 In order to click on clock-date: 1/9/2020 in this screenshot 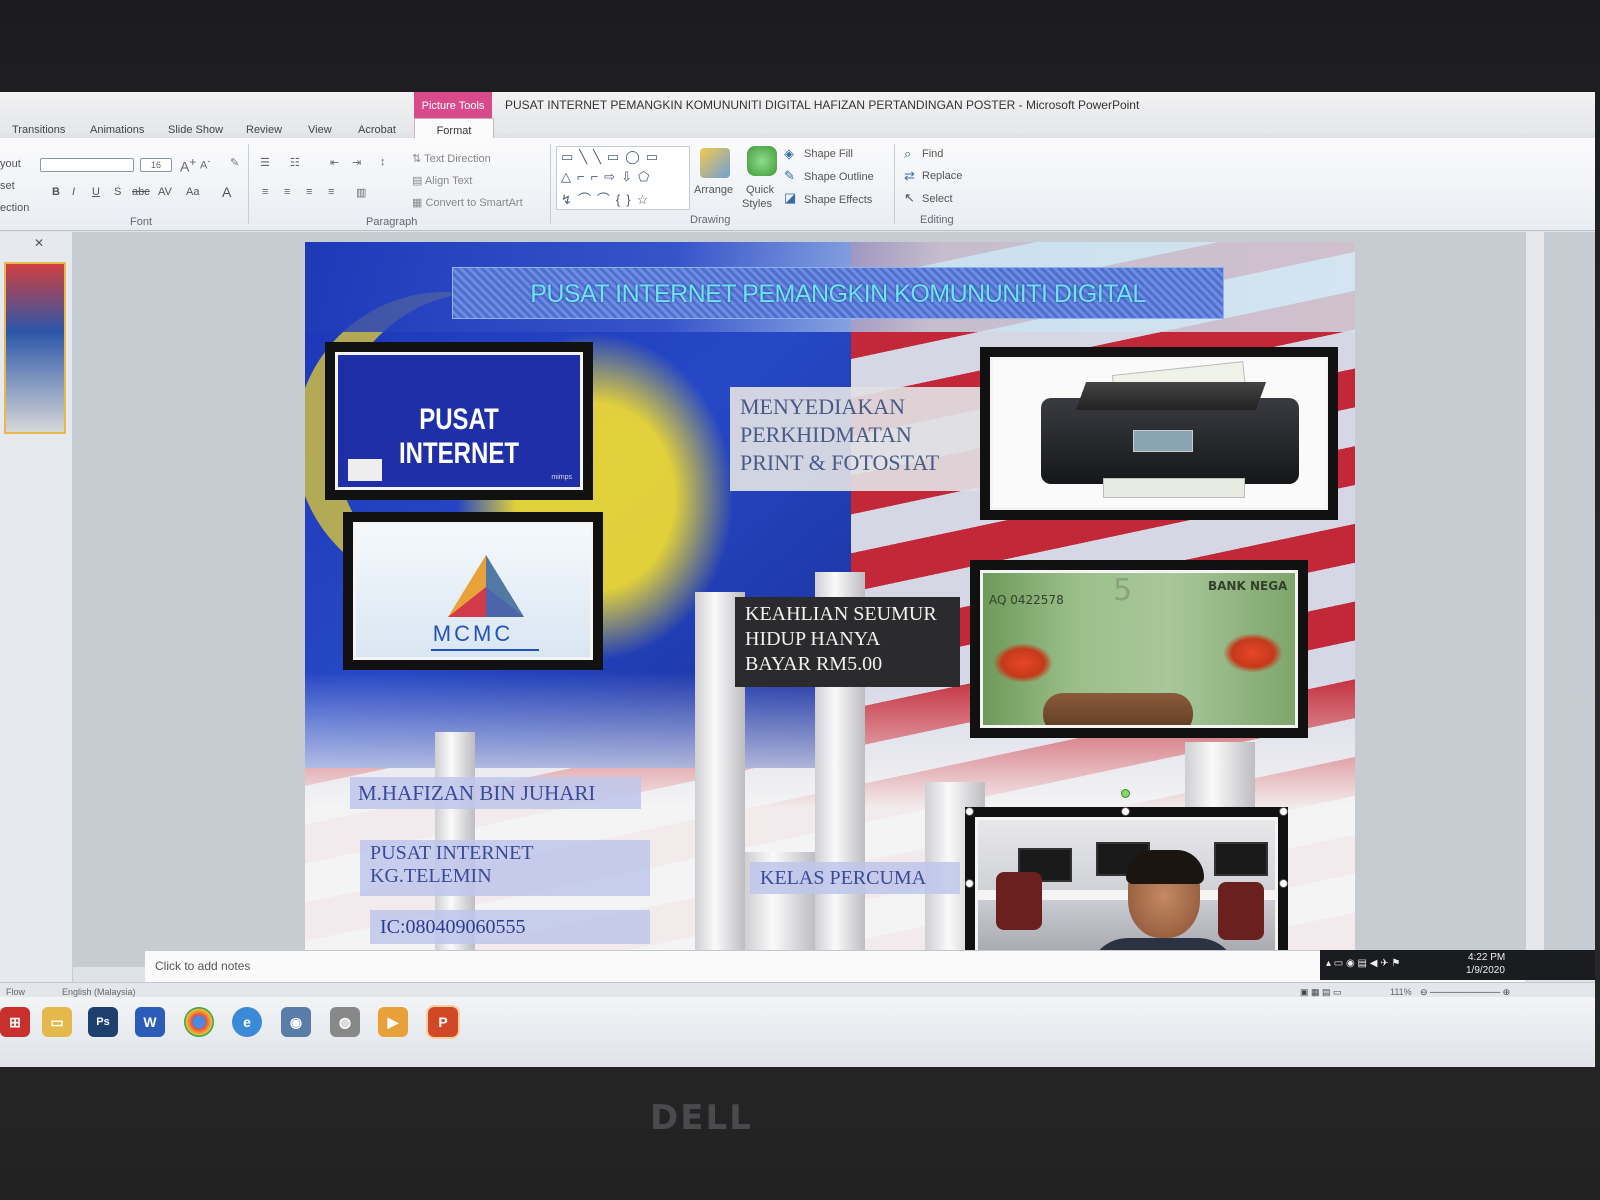, I will do `click(1485, 970)`.